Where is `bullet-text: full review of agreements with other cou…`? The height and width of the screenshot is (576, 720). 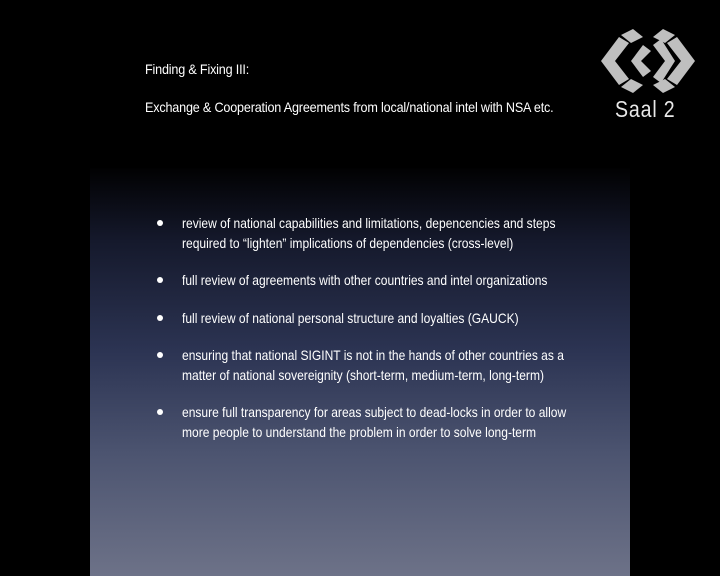 bullet-text: full review of agreements with other cou… is located at coordinates (365, 280).